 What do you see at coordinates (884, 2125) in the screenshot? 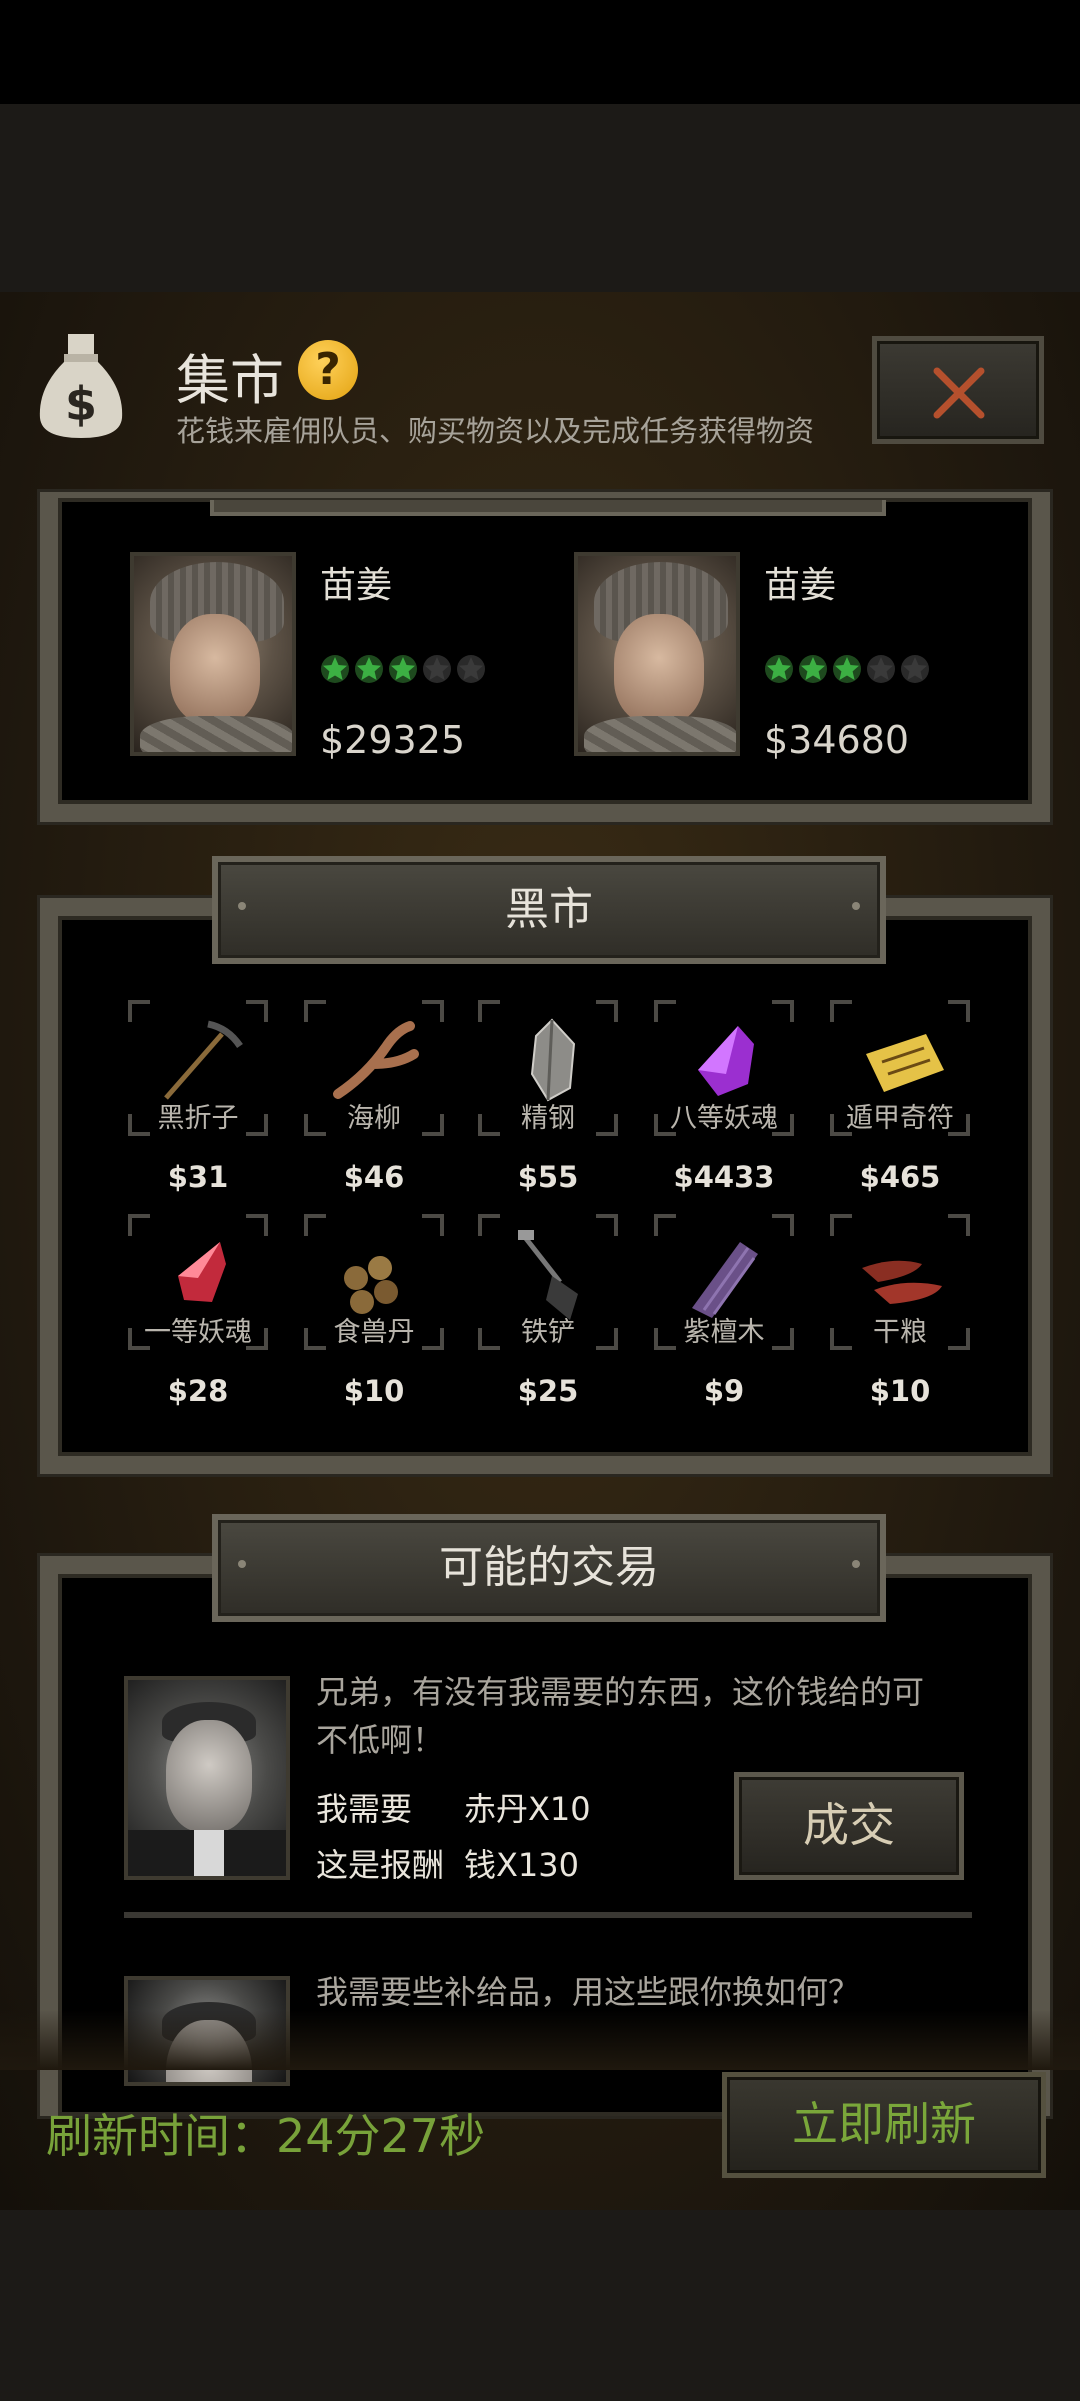
I see `refresh-now-button: 立即刷新` at bounding box center [884, 2125].